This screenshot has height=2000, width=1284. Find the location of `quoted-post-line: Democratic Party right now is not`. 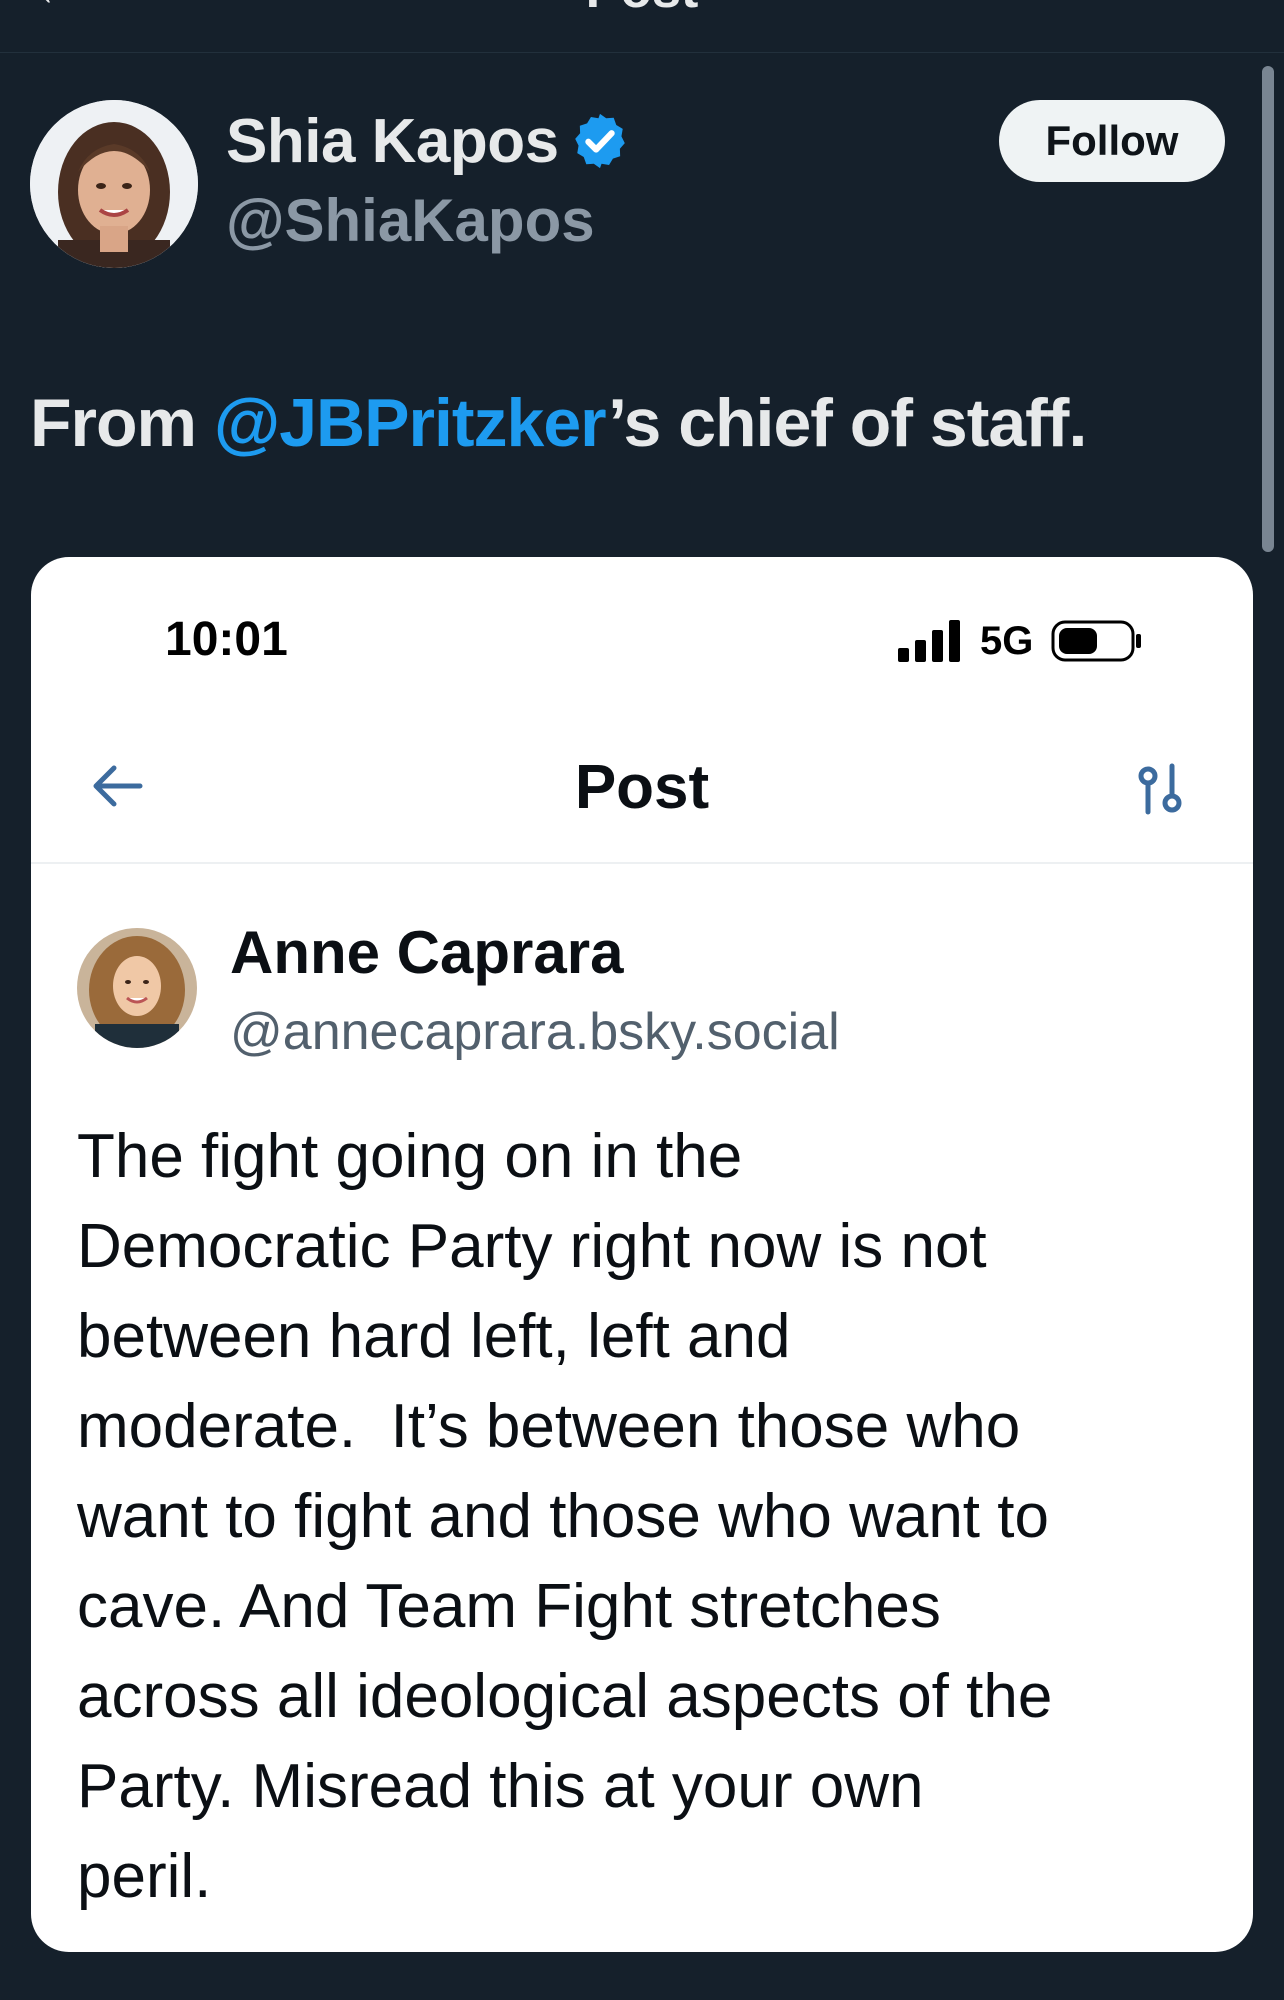

quoted-post-line: Democratic Party right now is not is located at coordinates (532, 1246).